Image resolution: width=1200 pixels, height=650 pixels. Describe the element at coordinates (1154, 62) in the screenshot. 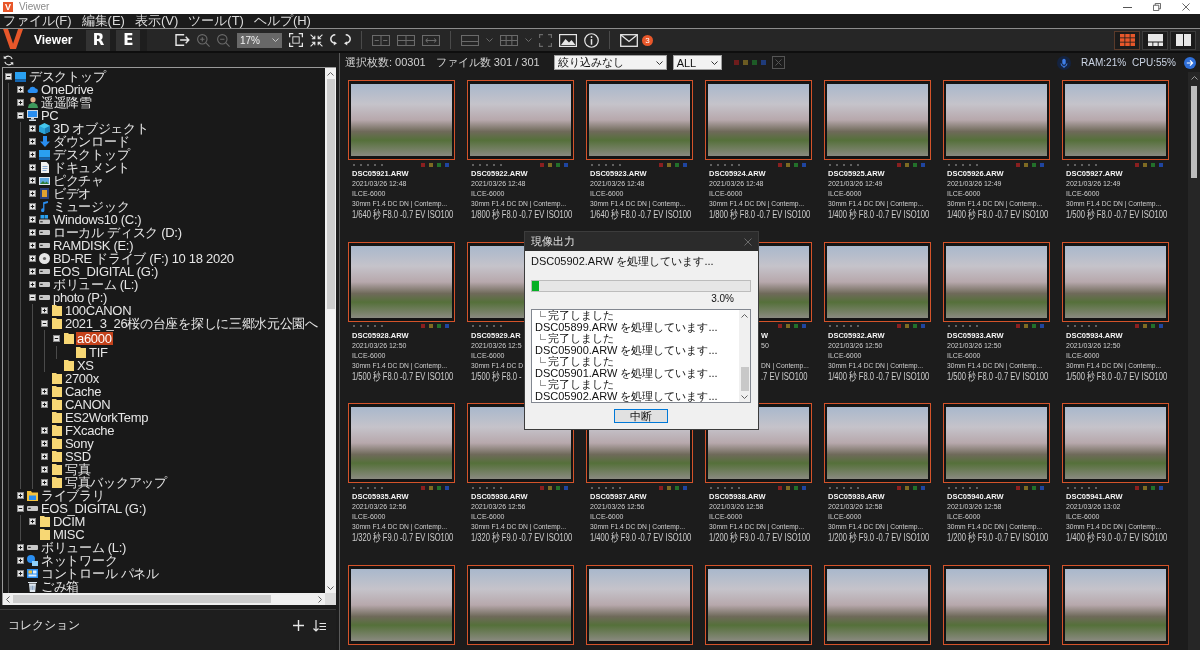

I see `cpu-usage: CPU:55%` at that location.